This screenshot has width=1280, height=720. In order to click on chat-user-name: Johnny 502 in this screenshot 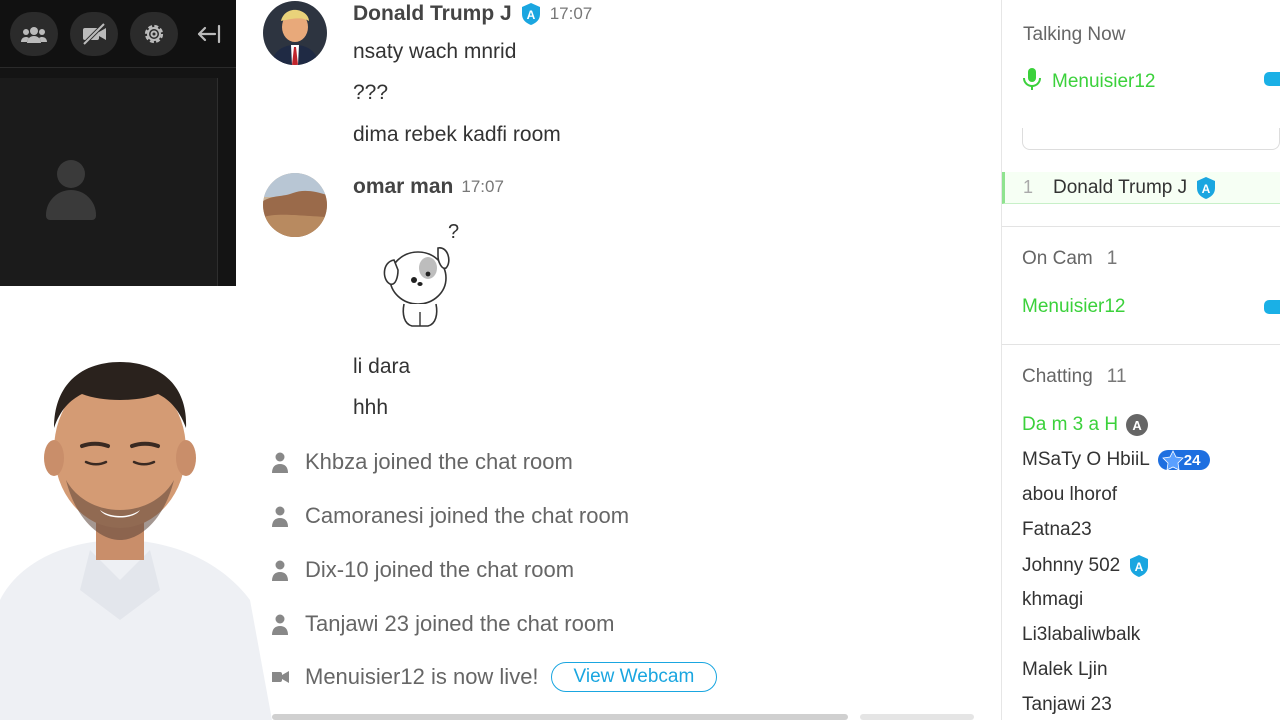, I will do `click(1071, 565)`.